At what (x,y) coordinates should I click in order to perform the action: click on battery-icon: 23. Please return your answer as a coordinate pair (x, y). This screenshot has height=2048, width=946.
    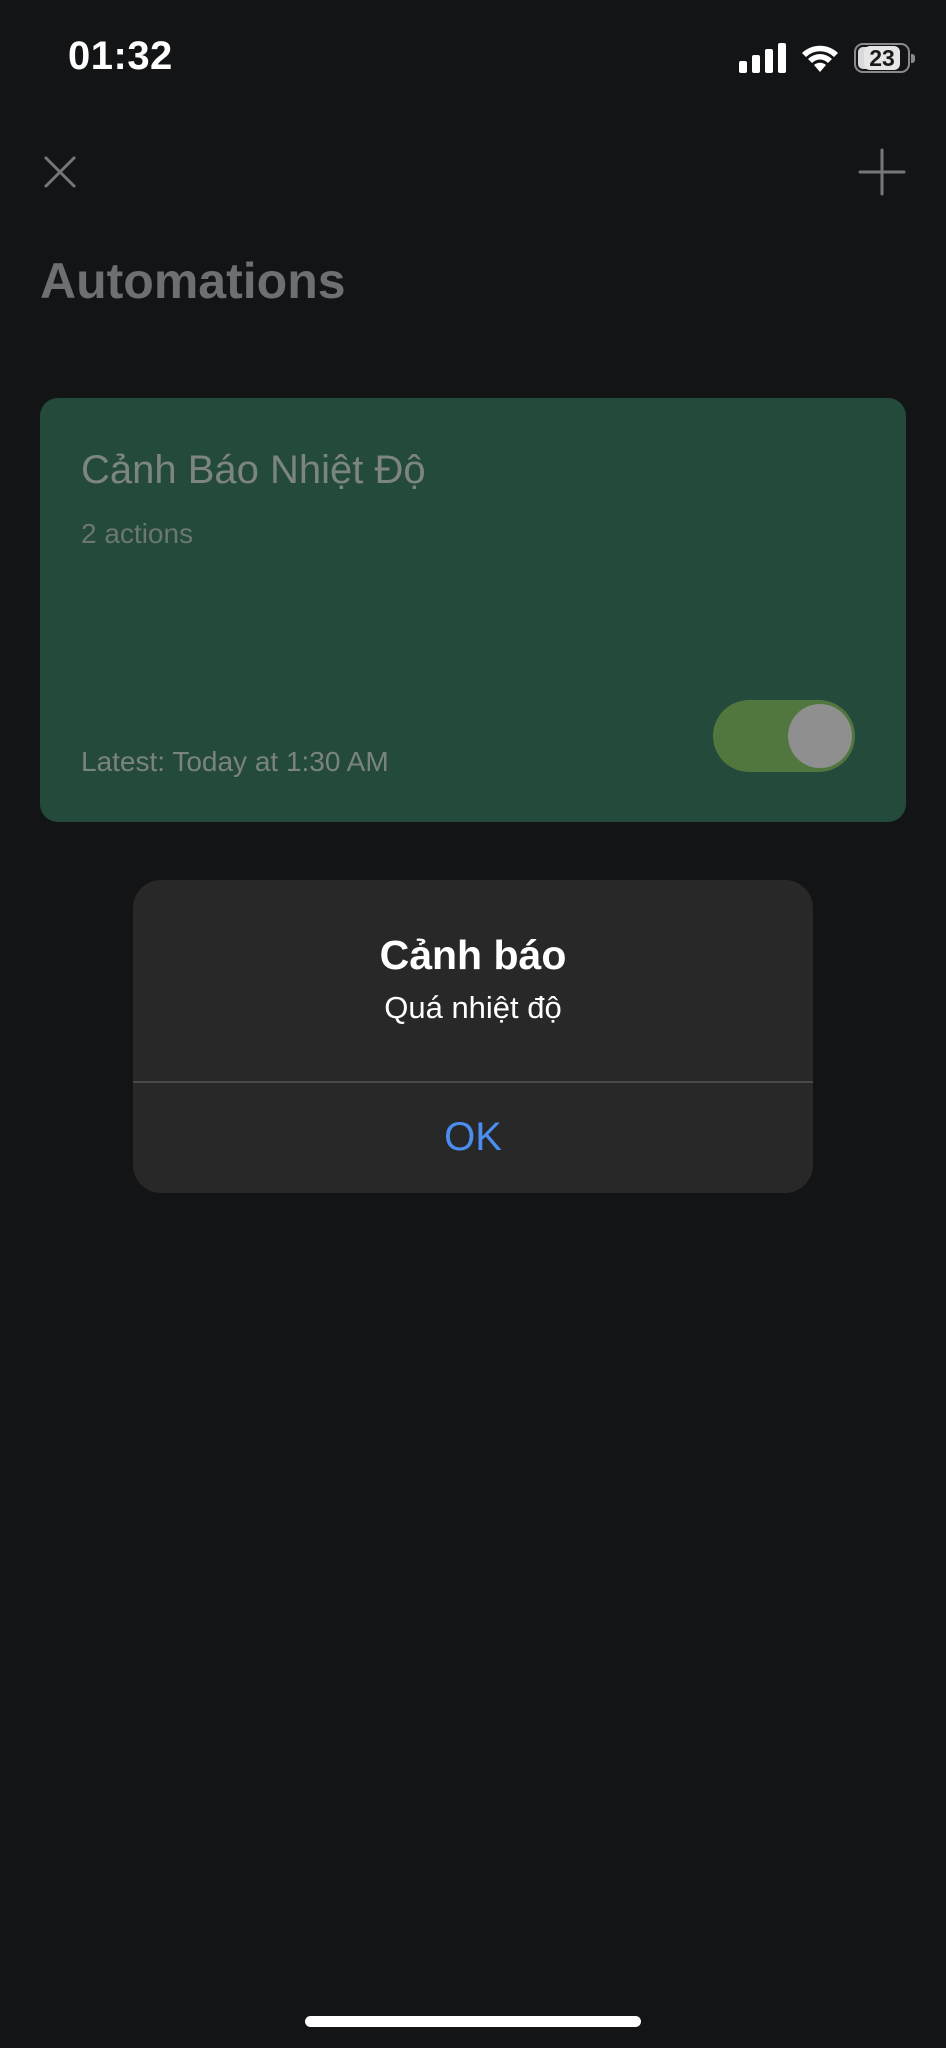
    Looking at the image, I should click on (884, 58).